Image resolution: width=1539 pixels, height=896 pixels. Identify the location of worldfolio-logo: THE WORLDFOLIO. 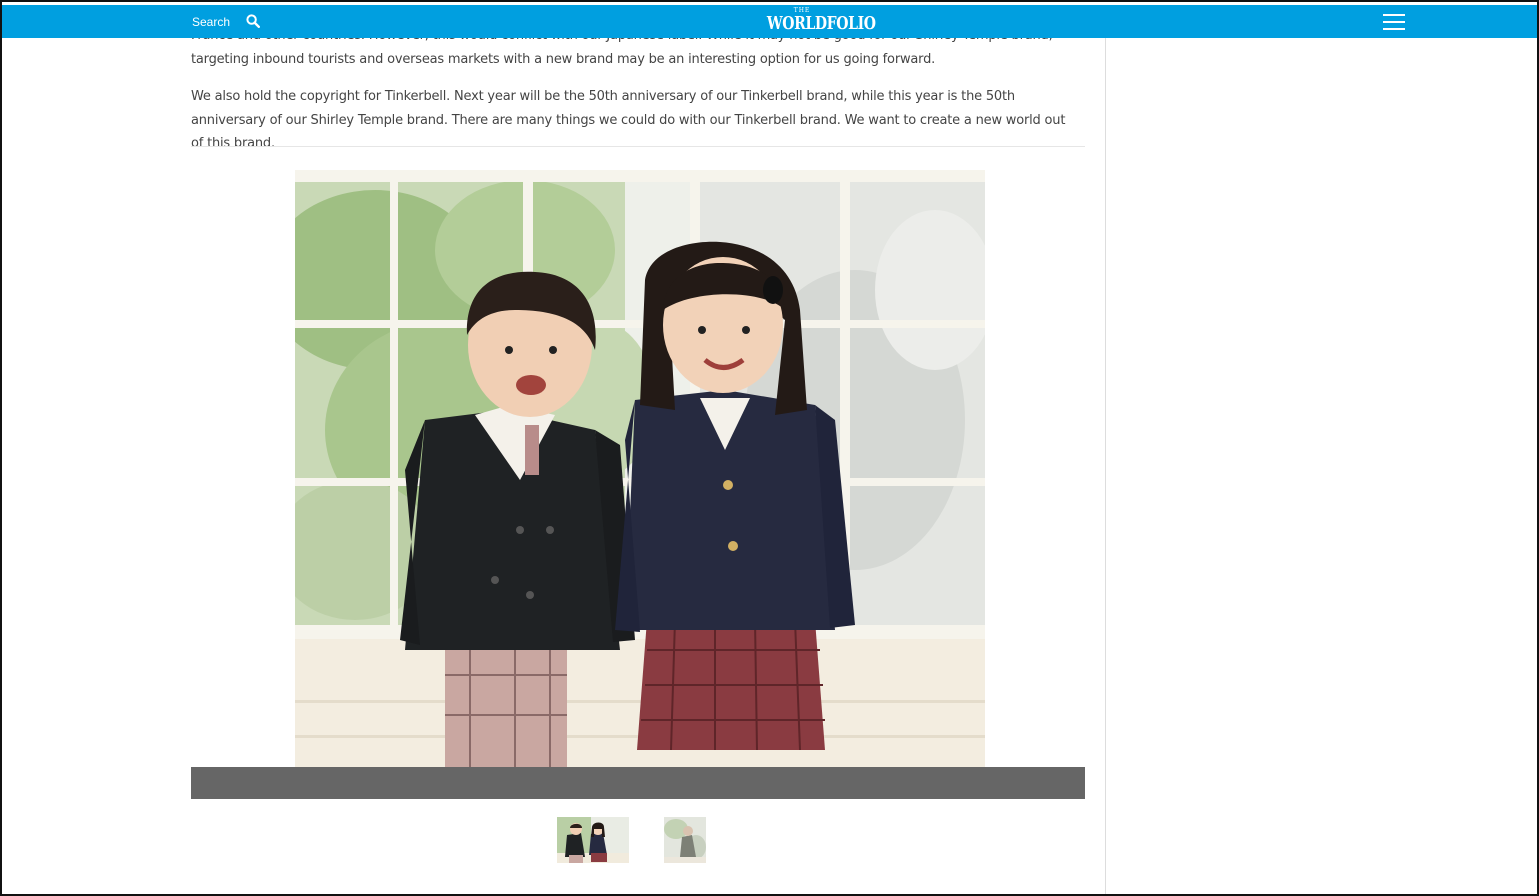
(816, 22).